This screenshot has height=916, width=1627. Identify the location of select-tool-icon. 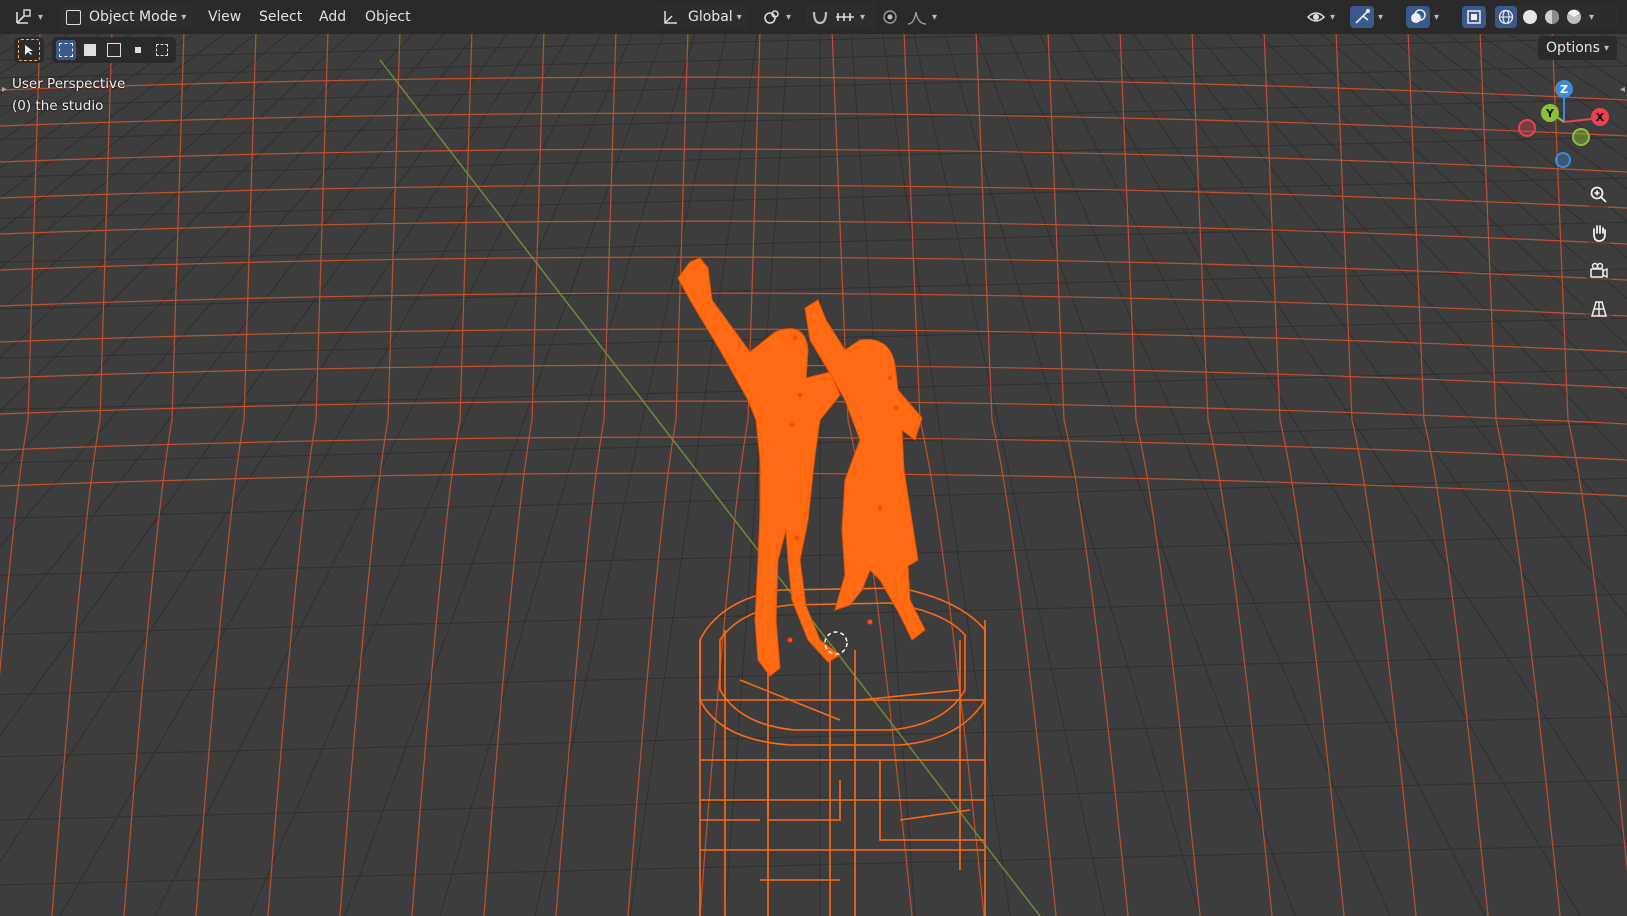
(29, 50).